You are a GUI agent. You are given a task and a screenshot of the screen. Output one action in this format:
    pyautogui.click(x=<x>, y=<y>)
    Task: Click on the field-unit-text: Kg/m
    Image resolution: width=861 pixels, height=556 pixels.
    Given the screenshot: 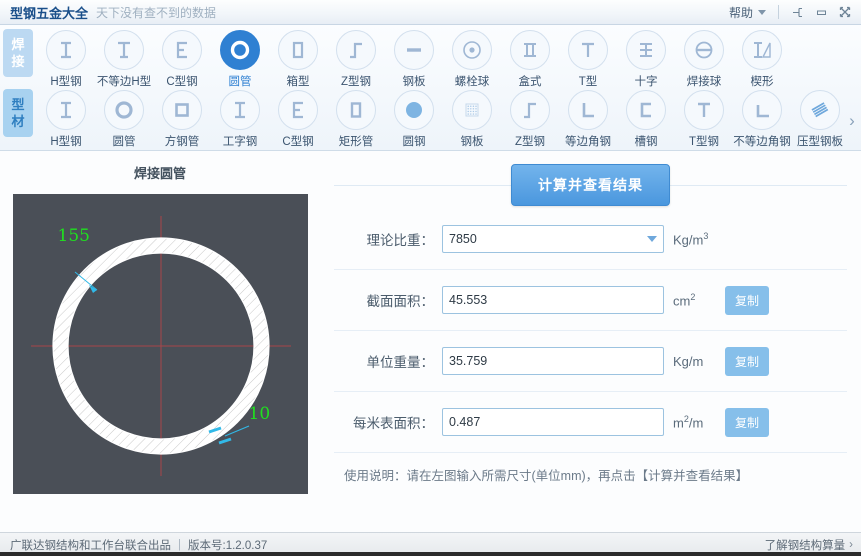 What is the action you would take?
    pyautogui.click(x=688, y=240)
    